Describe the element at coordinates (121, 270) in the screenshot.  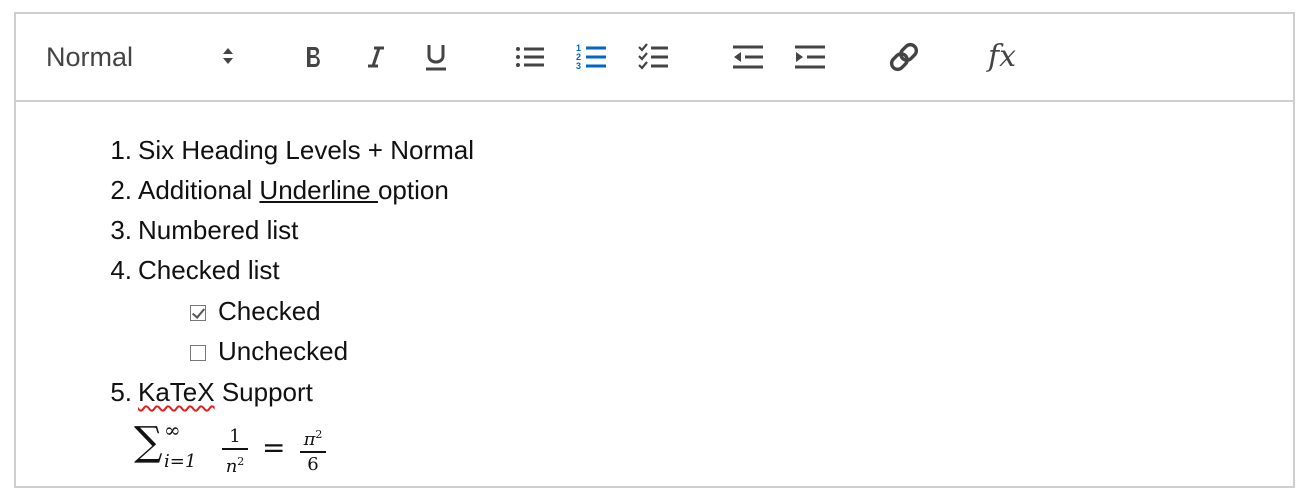
I see `list-number: 4.` at that location.